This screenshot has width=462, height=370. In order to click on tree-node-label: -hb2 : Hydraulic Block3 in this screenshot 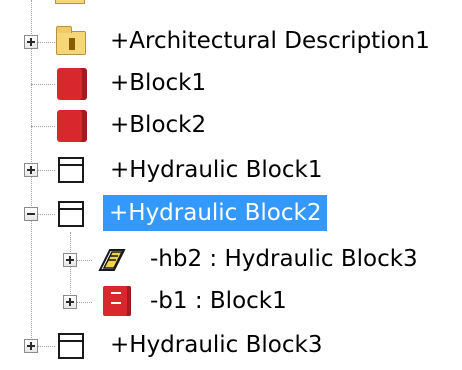, I will do `click(284, 259)`.